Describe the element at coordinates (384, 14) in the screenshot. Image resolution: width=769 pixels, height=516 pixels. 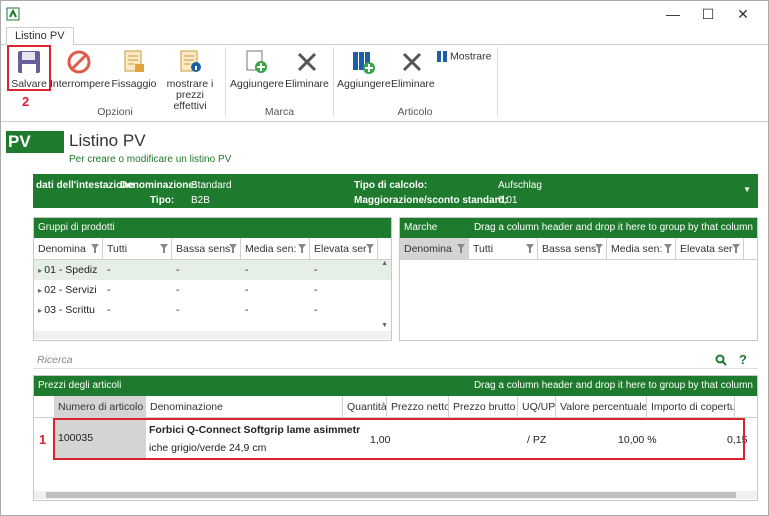
I see `title-bar: — ☐ ✕` at that location.